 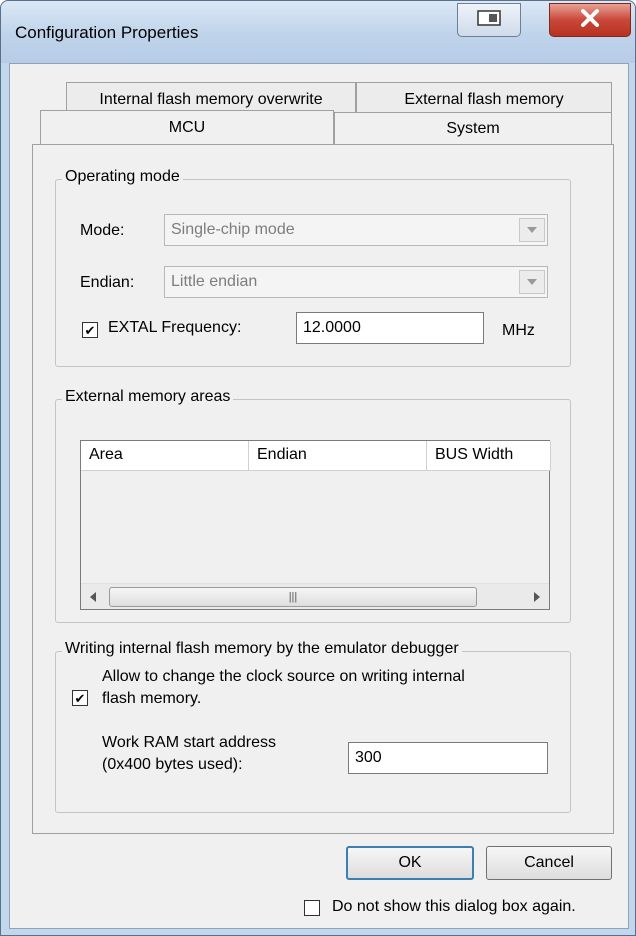 I want to click on tab-label: MCU, so click(x=187, y=127).